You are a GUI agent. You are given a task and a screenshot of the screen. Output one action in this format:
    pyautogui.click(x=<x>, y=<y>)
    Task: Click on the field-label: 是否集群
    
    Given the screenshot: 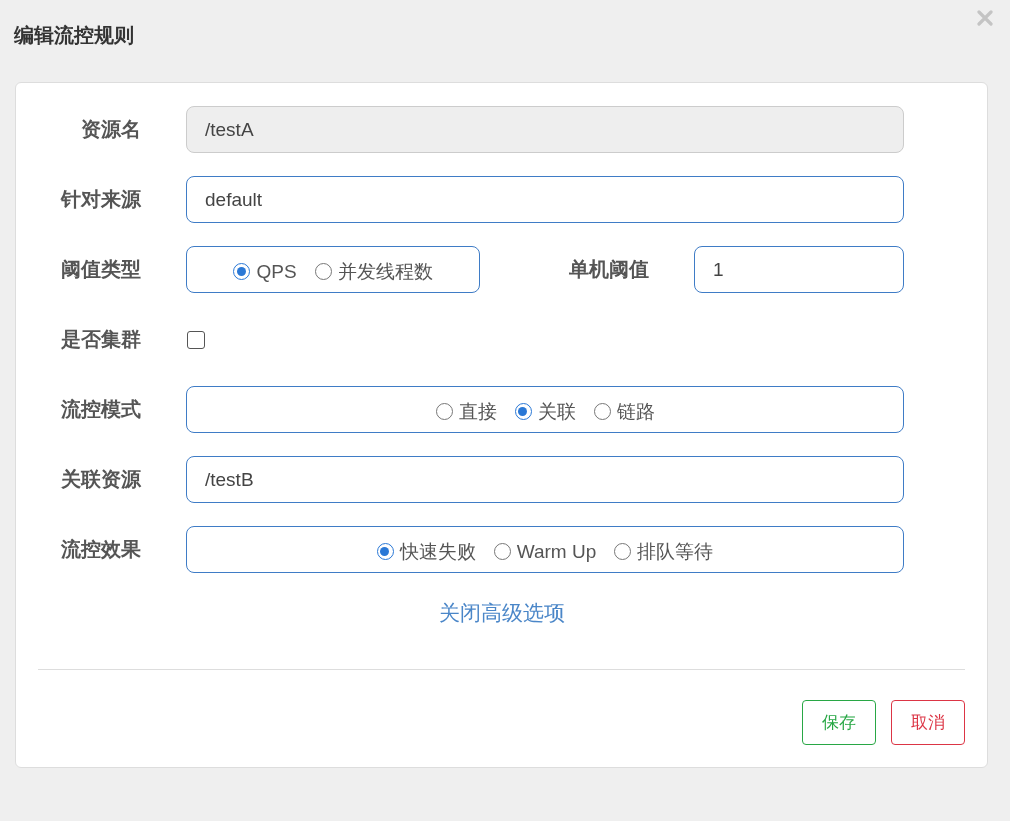 What is the action you would take?
    pyautogui.click(x=100, y=339)
    